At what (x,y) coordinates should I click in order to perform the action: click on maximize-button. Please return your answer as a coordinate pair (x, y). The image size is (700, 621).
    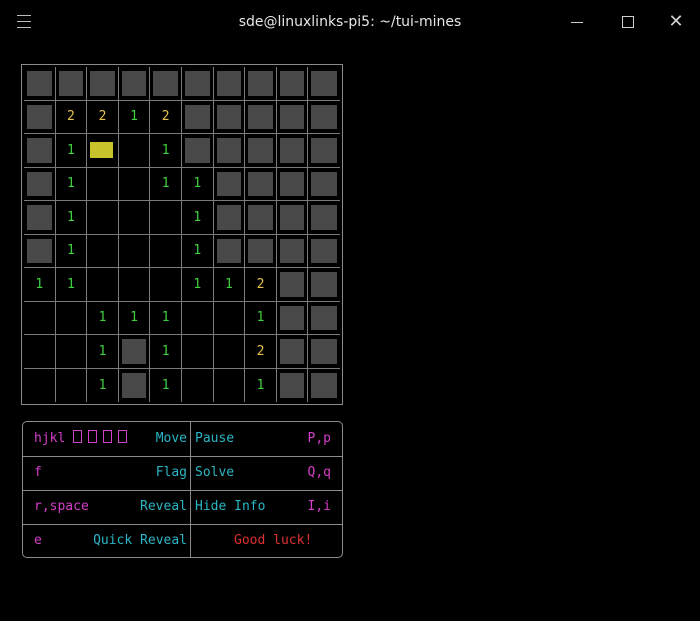
    Looking at the image, I should click on (628, 22).